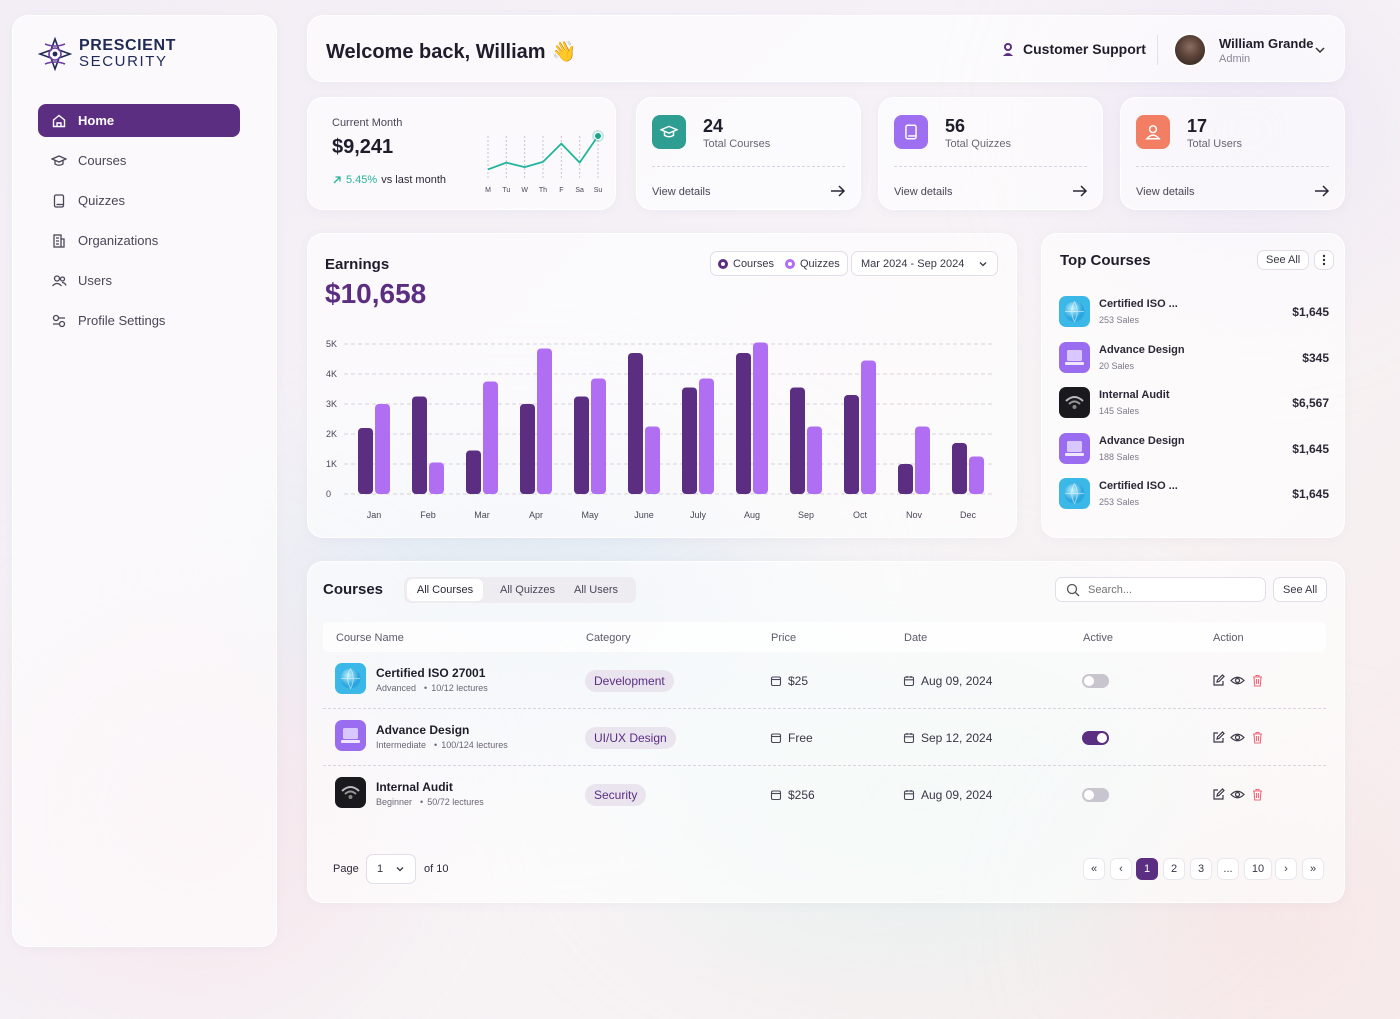 The image size is (1400, 1019). Describe the element at coordinates (925, 263) in the screenshot. I see `date-range-select: Mar 2024 - Sep 2024` at that location.